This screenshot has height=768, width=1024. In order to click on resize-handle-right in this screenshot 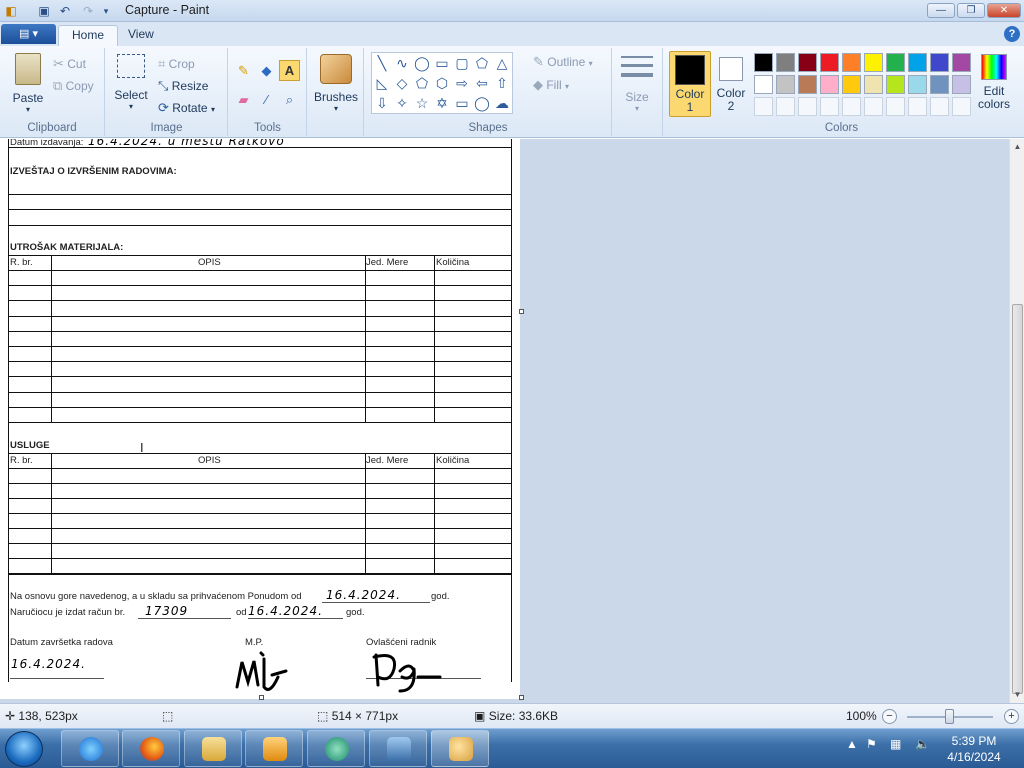, I will do `click(521, 311)`.